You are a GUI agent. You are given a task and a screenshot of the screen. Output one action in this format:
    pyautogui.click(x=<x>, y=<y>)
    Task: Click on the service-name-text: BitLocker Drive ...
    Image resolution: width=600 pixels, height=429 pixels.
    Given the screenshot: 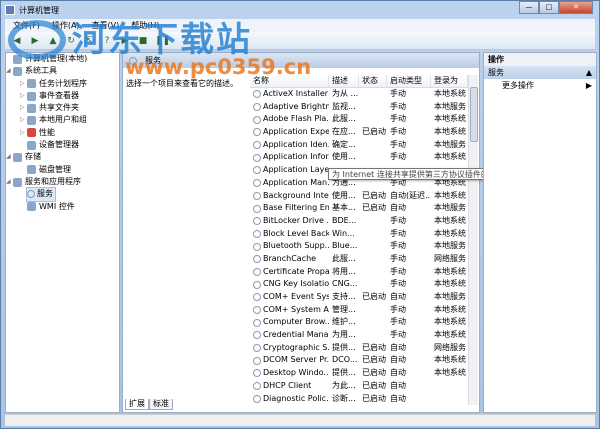 What is the action you would take?
    pyautogui.click(x=296, y=220)
    